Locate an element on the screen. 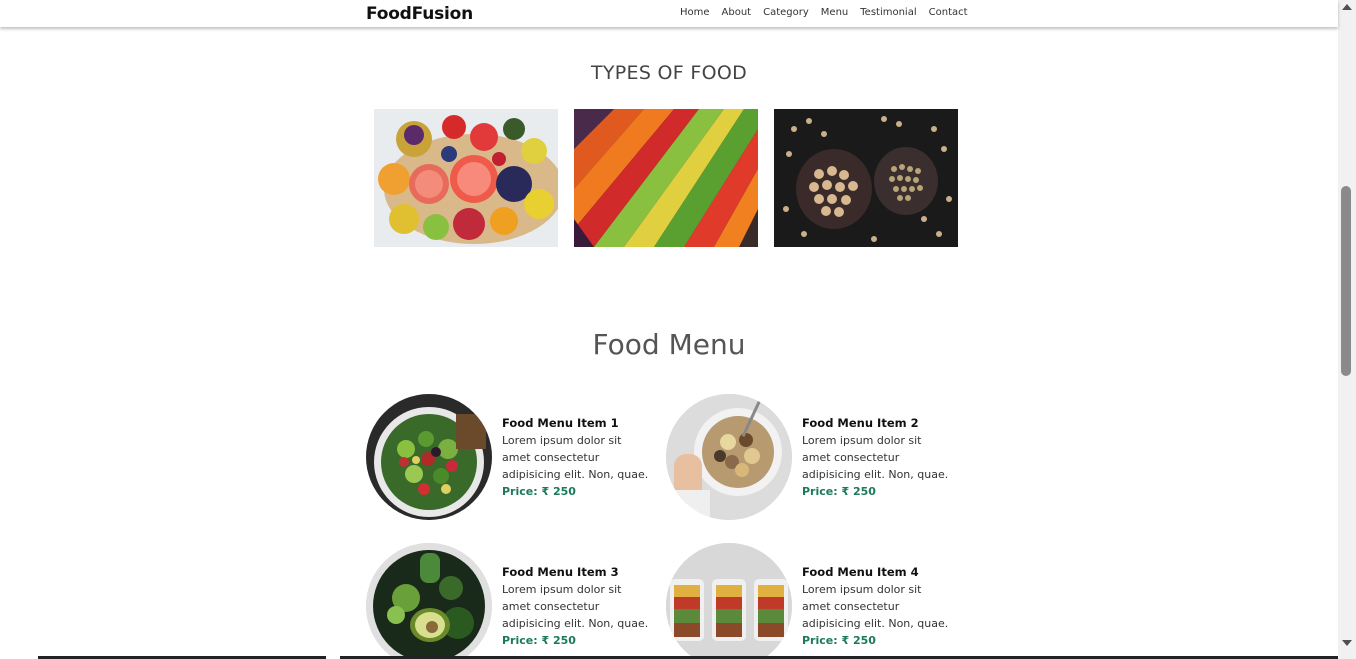 The width and height of the screenshot is (1356, 659). menu-item-name: Food Menu Item 2 is located at coordinates (860, 423).